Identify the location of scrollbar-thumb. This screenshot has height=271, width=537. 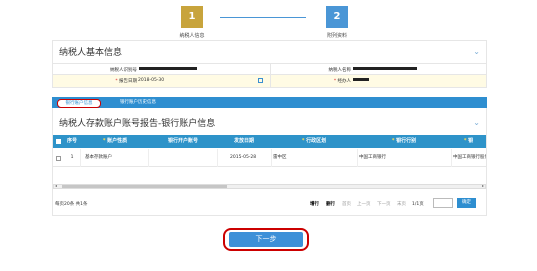
(144, 186).